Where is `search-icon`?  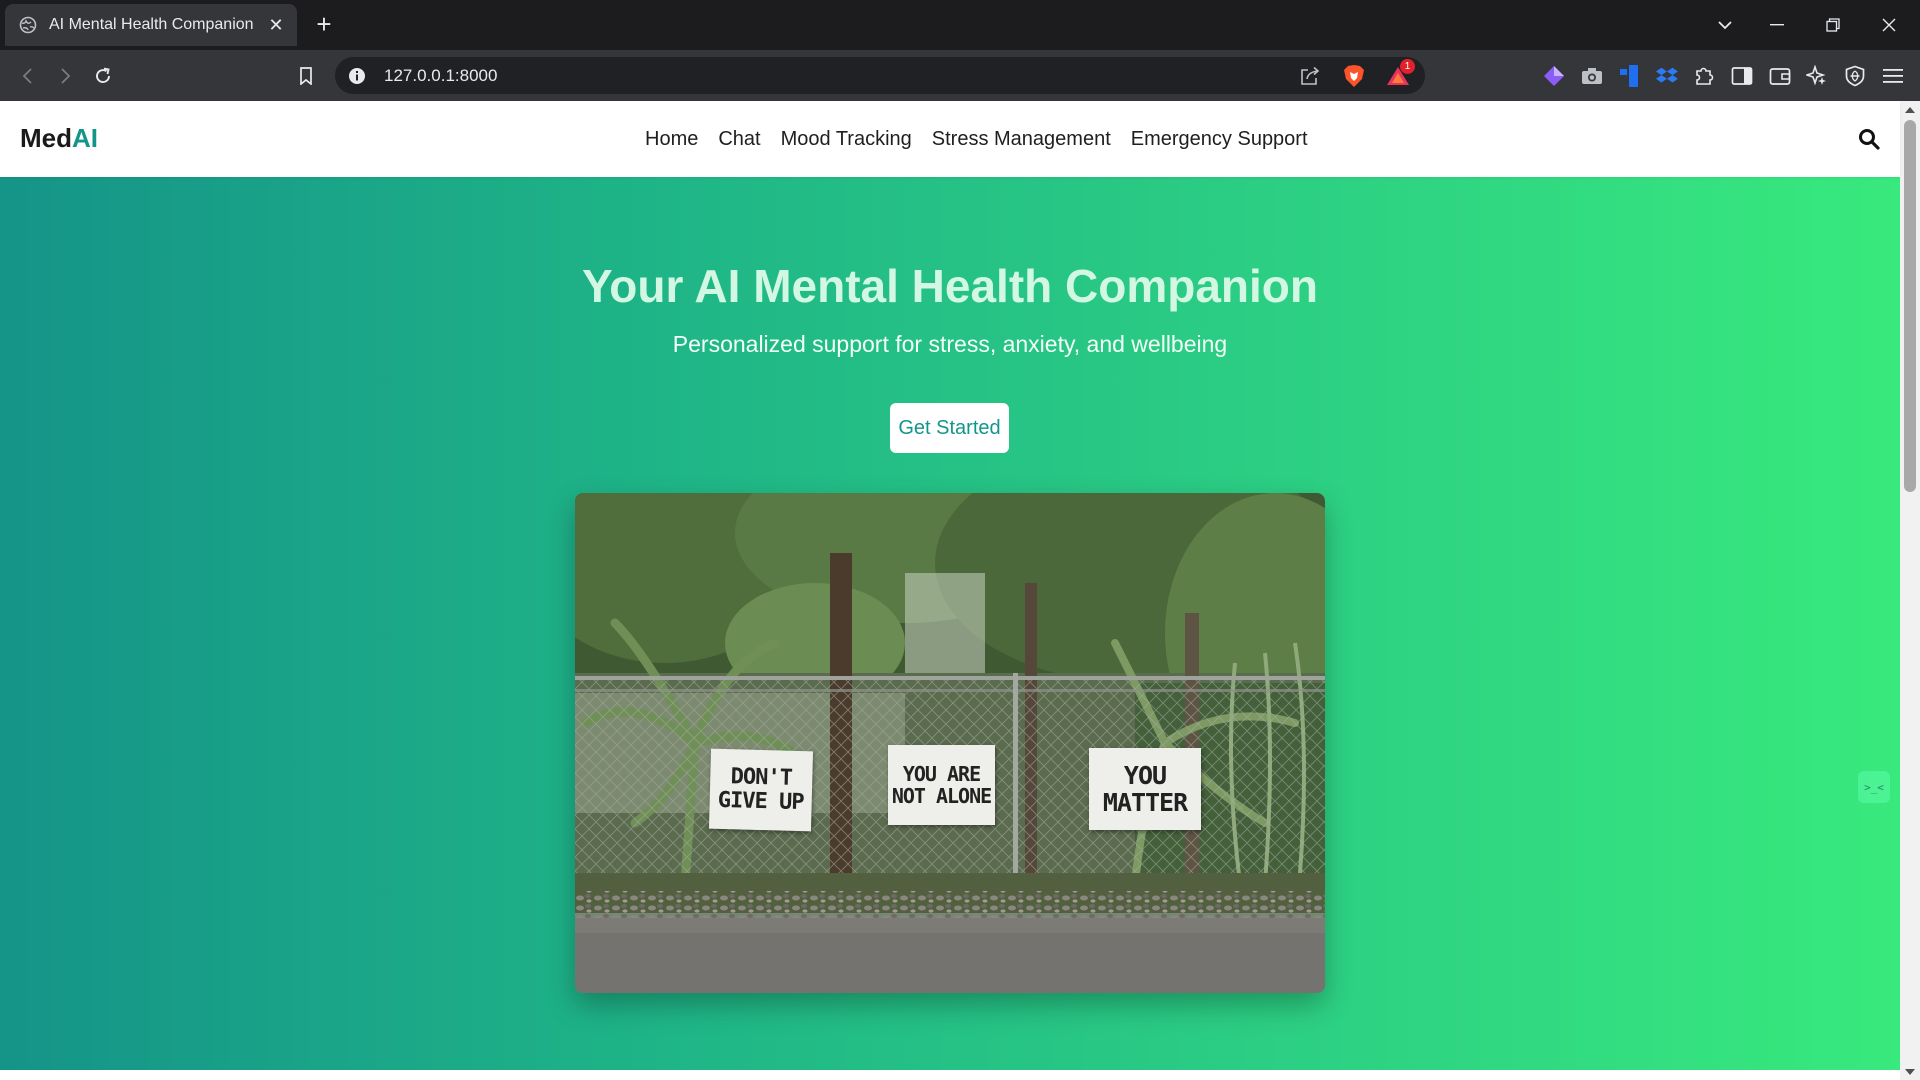
search-icon is located at coordinates (1869, 139).